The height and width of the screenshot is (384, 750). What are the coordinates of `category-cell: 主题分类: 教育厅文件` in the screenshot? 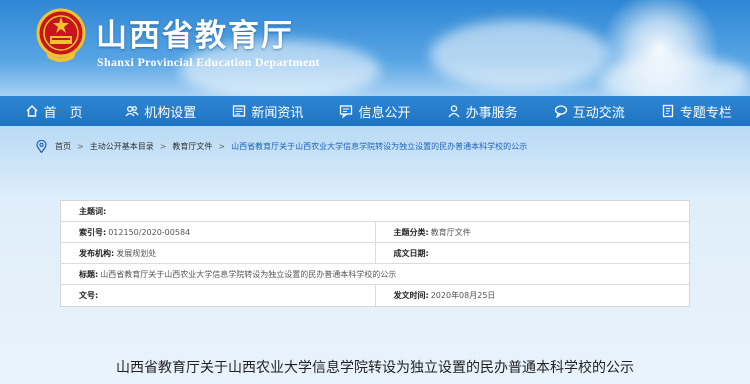 It's located at (532, 232).